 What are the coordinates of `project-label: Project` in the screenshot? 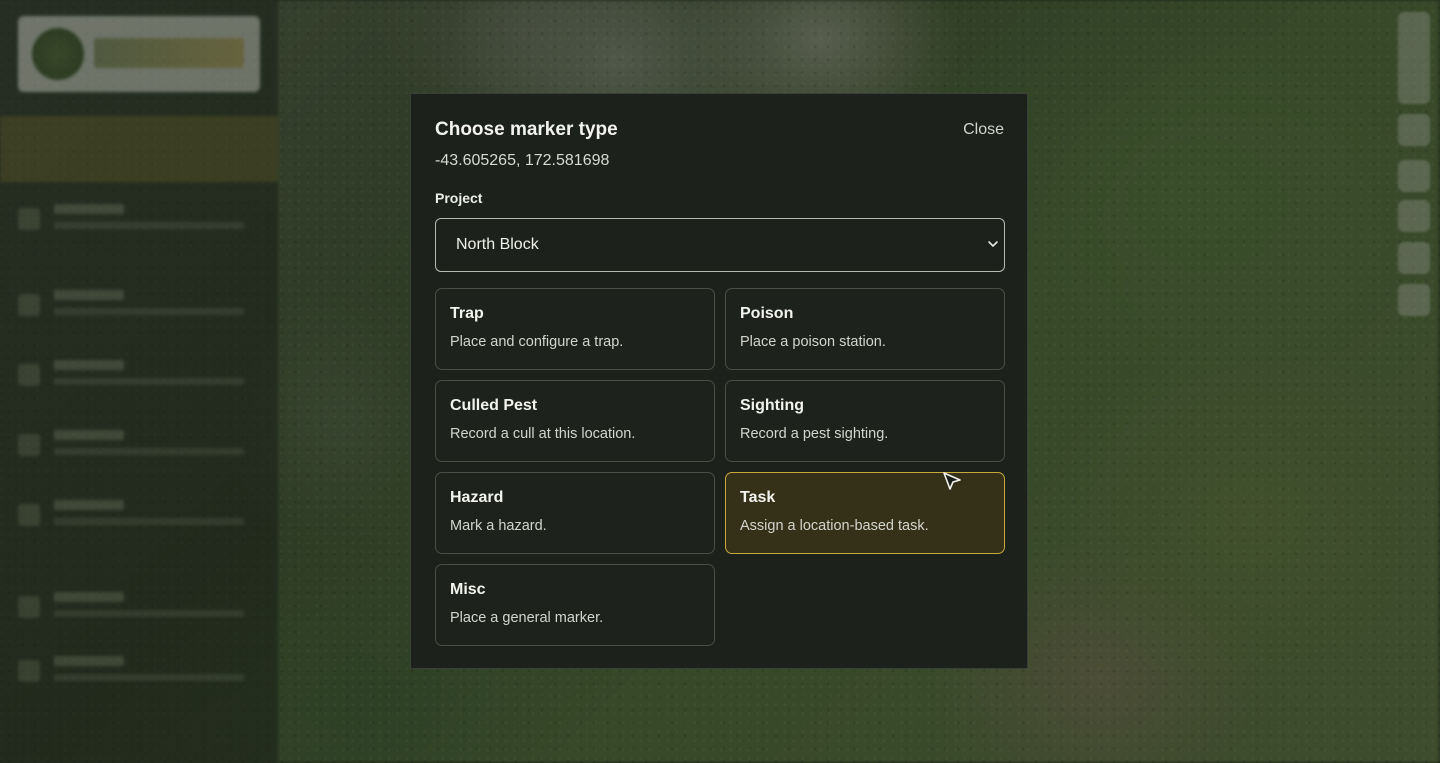 It's located at (459, 198).